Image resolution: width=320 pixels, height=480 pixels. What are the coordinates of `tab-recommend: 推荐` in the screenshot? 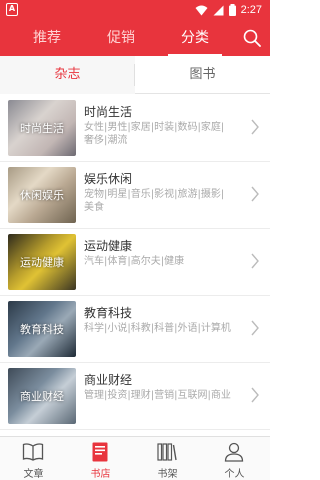 It's located at (47, 38).